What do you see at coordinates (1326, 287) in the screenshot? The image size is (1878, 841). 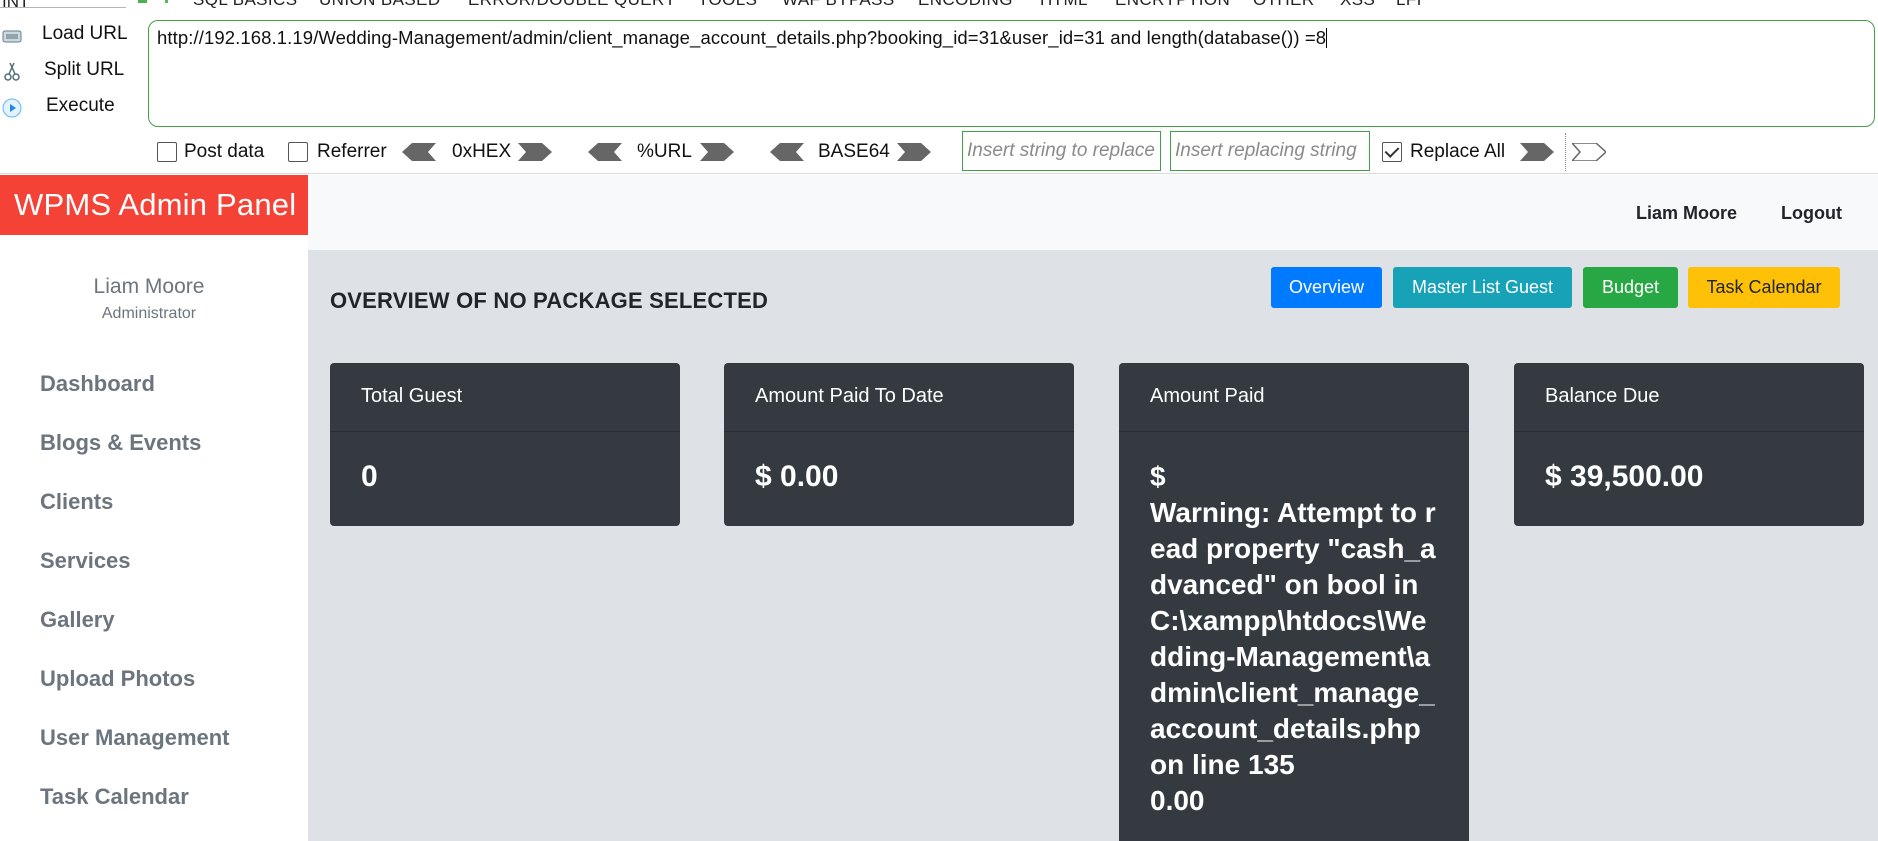 I see `overview-button: Overview` at bounding box center [1326, 287].